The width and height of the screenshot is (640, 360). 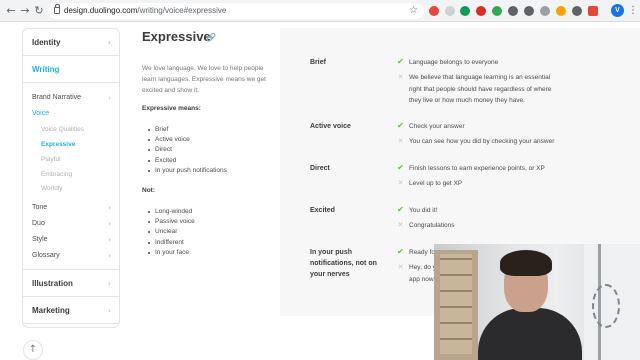 I want to click on browser-menu-icon: ⋮, so click(x=633, y=11).